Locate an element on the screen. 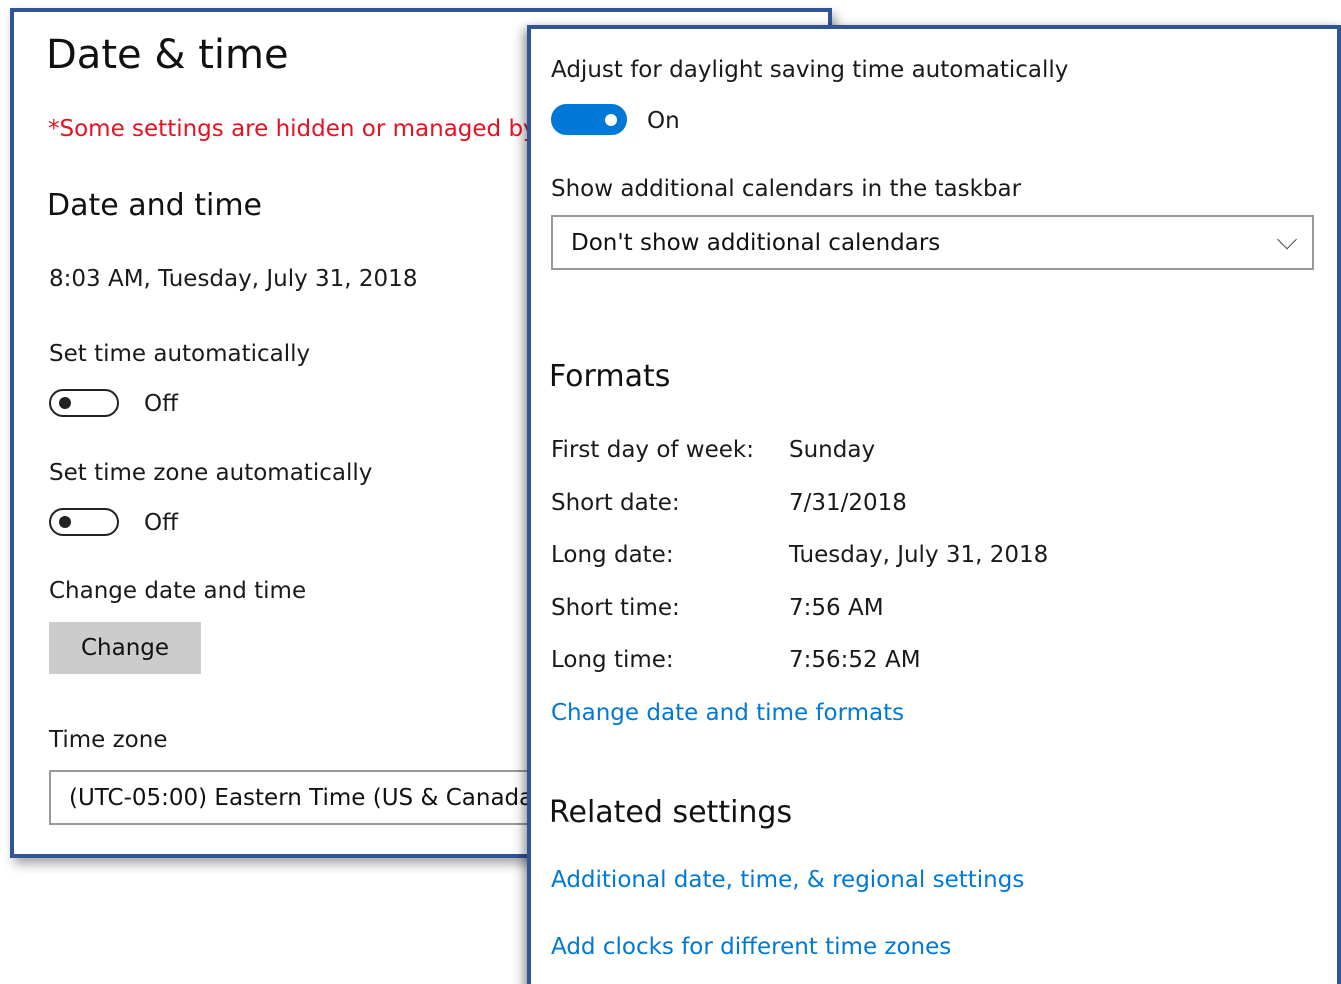  format-value-long-time: 7:56:52 AM is located at coordinates (855, 660).